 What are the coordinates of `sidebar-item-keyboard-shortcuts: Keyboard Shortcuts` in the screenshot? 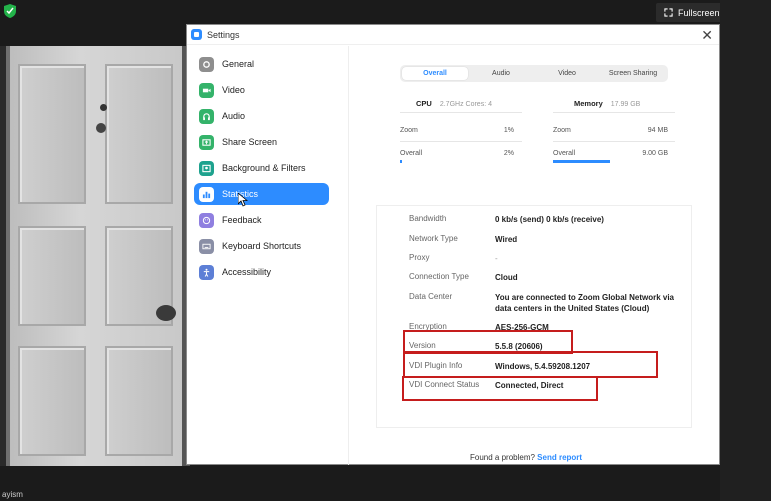 It's located at (261, 246).